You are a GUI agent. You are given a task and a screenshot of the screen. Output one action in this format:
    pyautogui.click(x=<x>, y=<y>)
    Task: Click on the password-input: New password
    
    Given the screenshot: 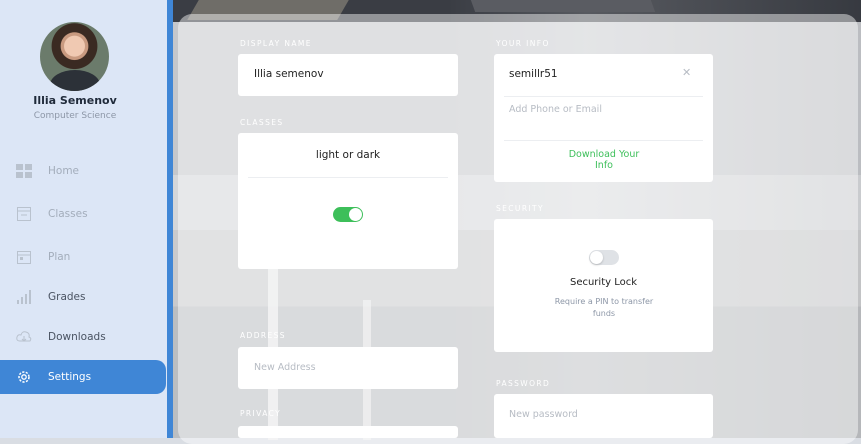 What is the action you would take?
    pyautogui.click(x=603, y=416)
    